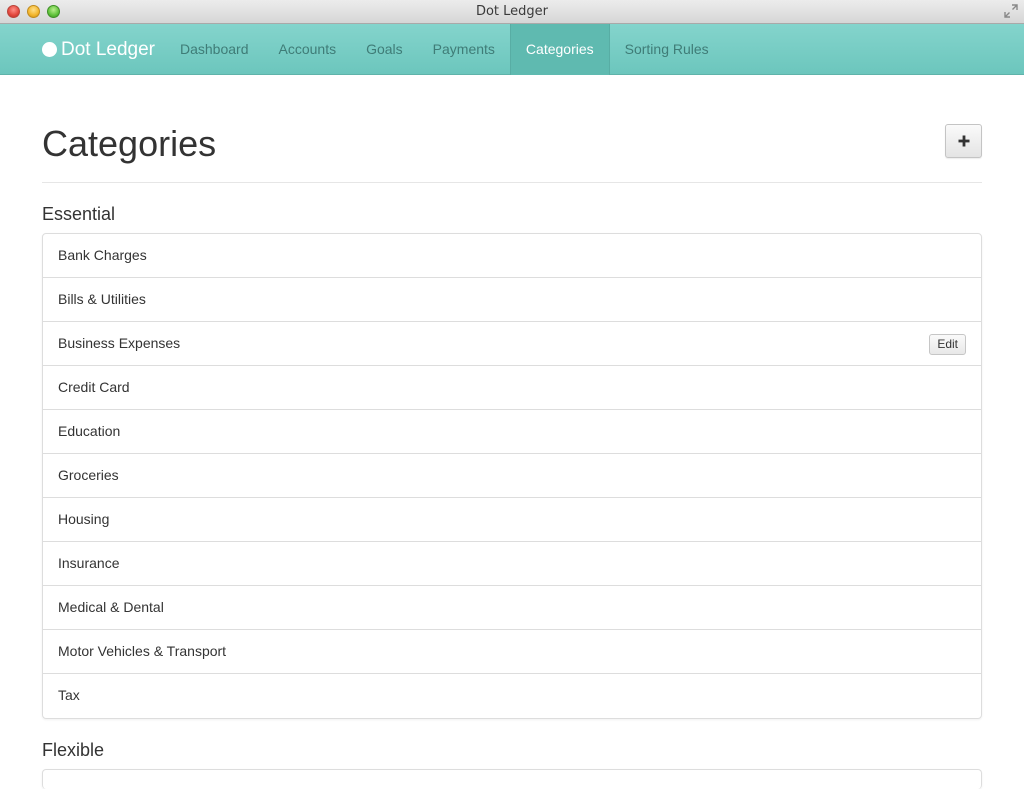 This screenshot has width=1024, height=789. What do you see at coordinates (129, 143) in the screenshot?
I see `page-title: Categories` at bounding box center [129, 143].